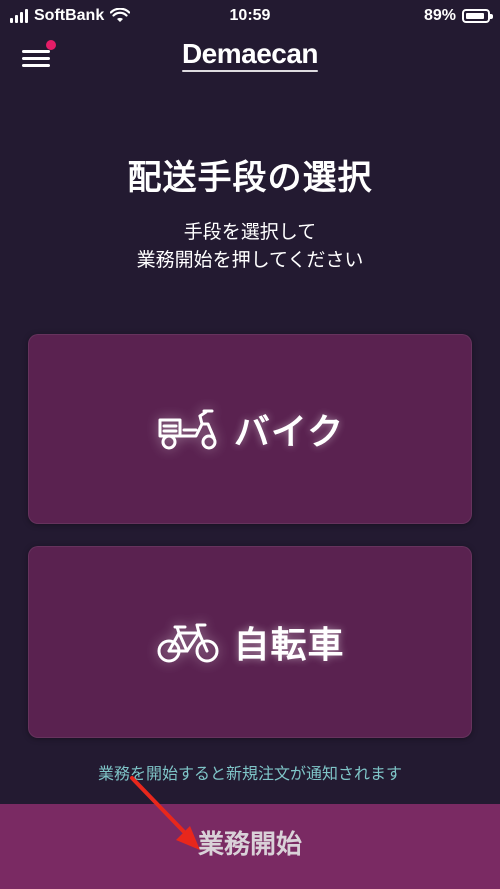 The height and width of the screenshot is (889, 500). I want to click on instructions: 手段を選択して 業務開始を押してください, so click(250, 246).